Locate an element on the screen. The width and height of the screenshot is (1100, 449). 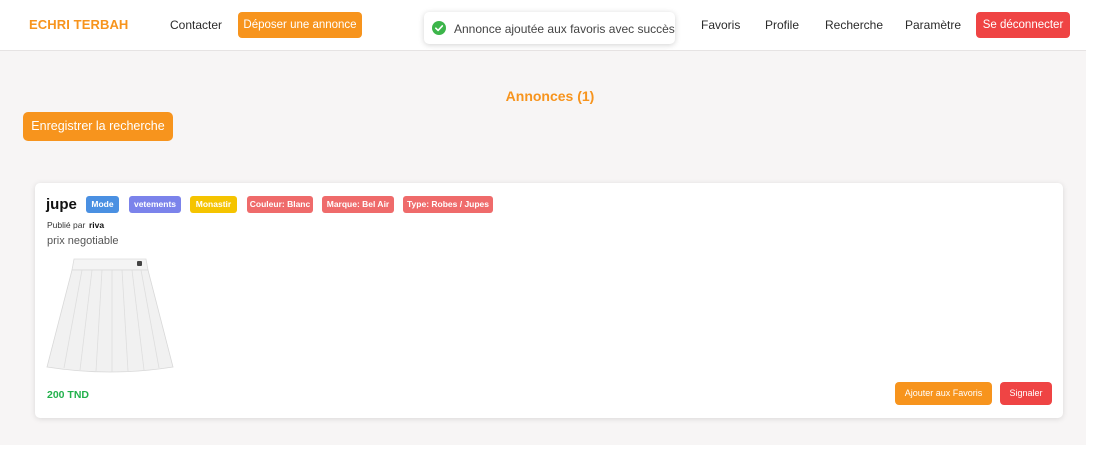
page-title: Annonces (1) is located at coordinates (550, 96).